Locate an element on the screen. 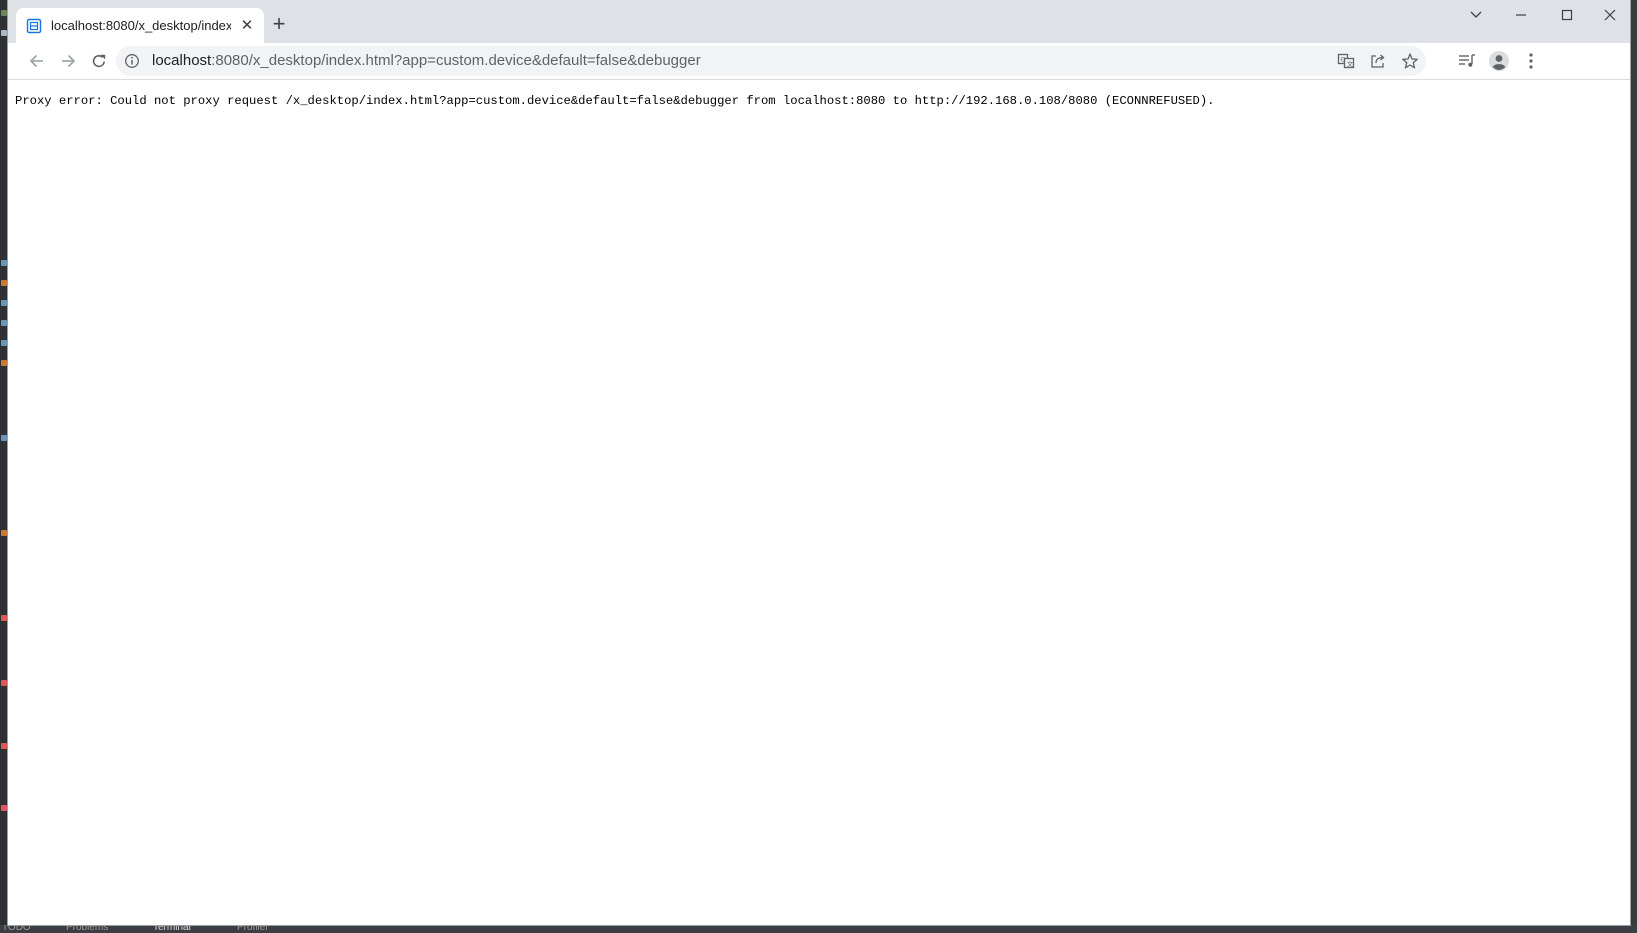 The width and height of the screenshot is (1637, 933). ide-tool-problems: Problems is located at coordinates (87, 929).